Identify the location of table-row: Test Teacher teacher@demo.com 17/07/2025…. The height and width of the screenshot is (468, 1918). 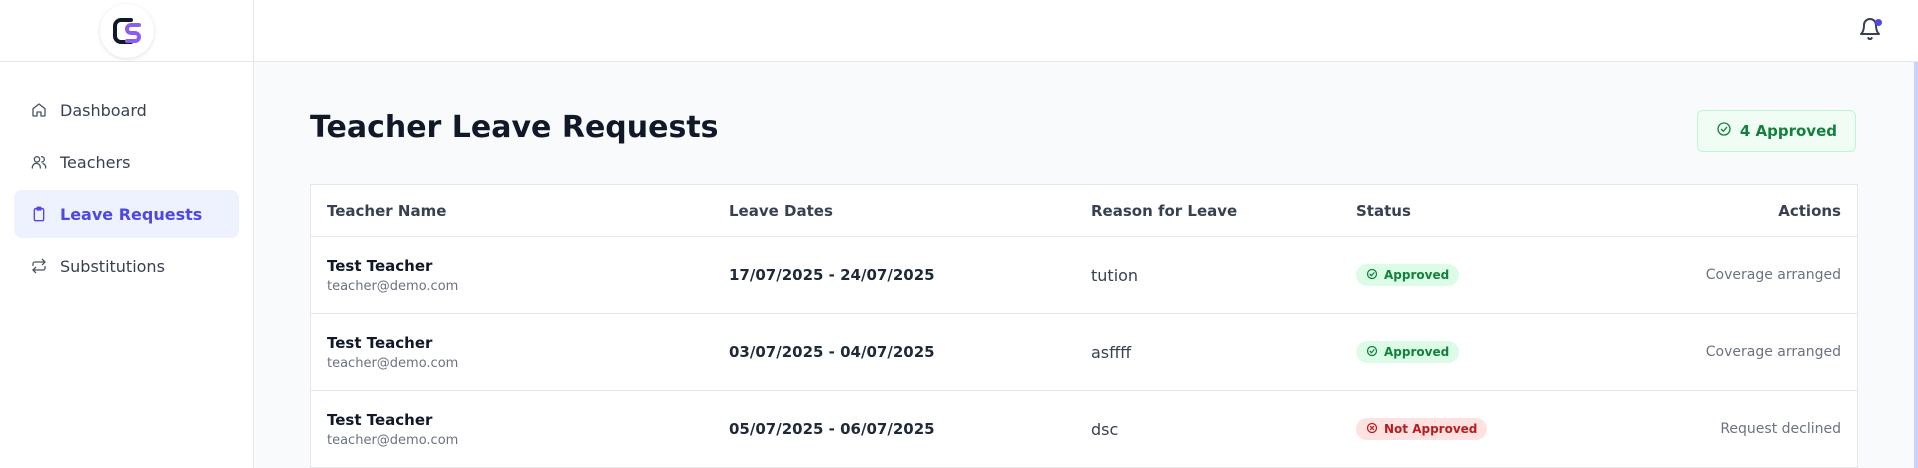
(1084, 275).